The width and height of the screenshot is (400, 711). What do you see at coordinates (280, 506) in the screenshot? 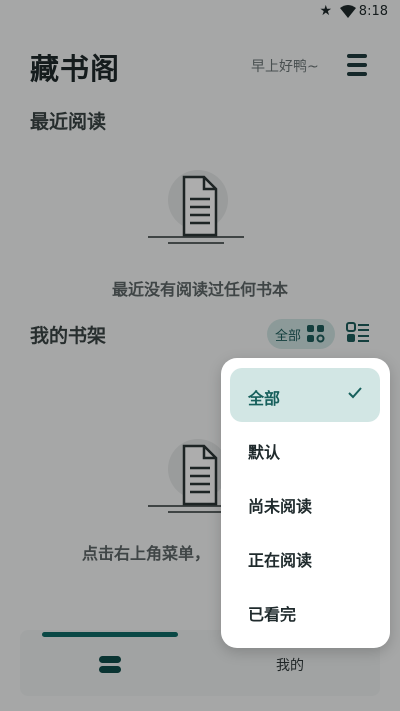
I see `filter-option-label: 尚未阅读` at bounding box center [280, 506].